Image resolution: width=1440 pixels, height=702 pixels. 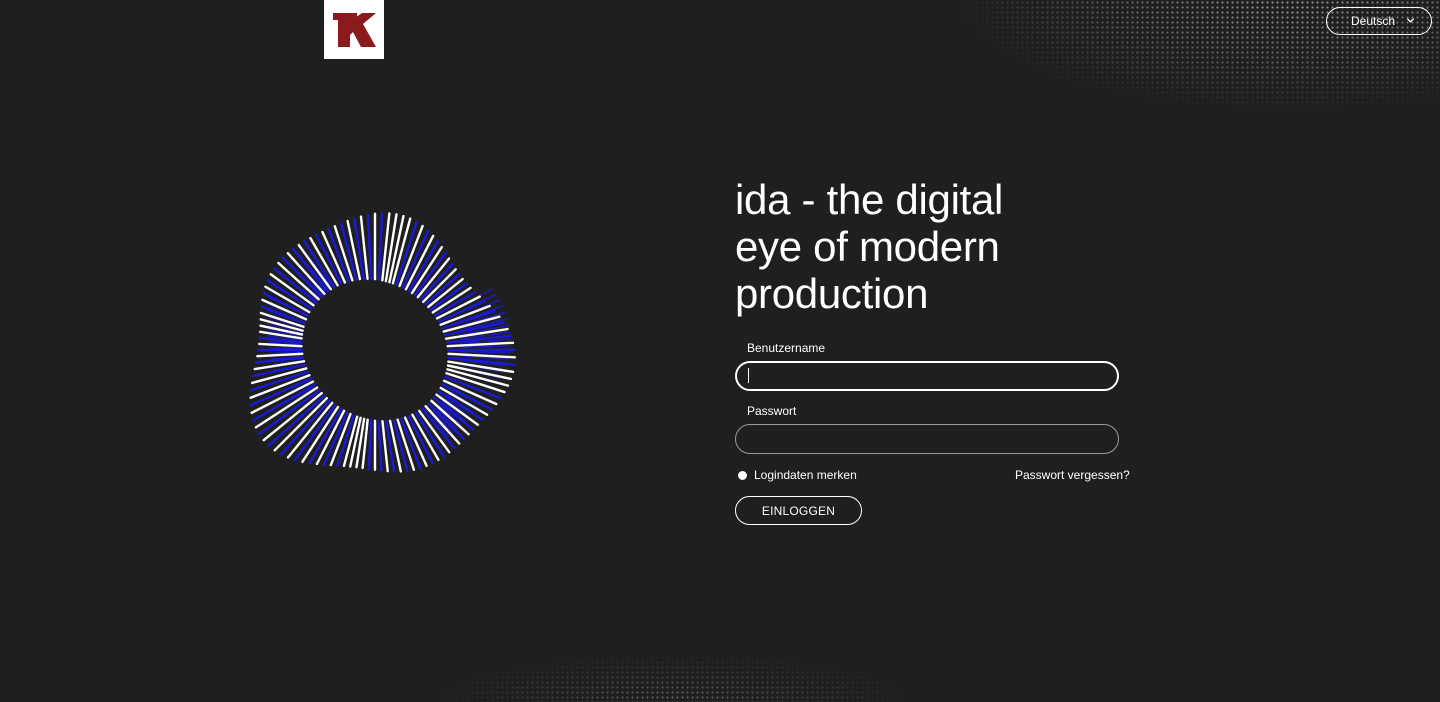 I want to click on eye-ring-graphic, so click(x=383, y=342).